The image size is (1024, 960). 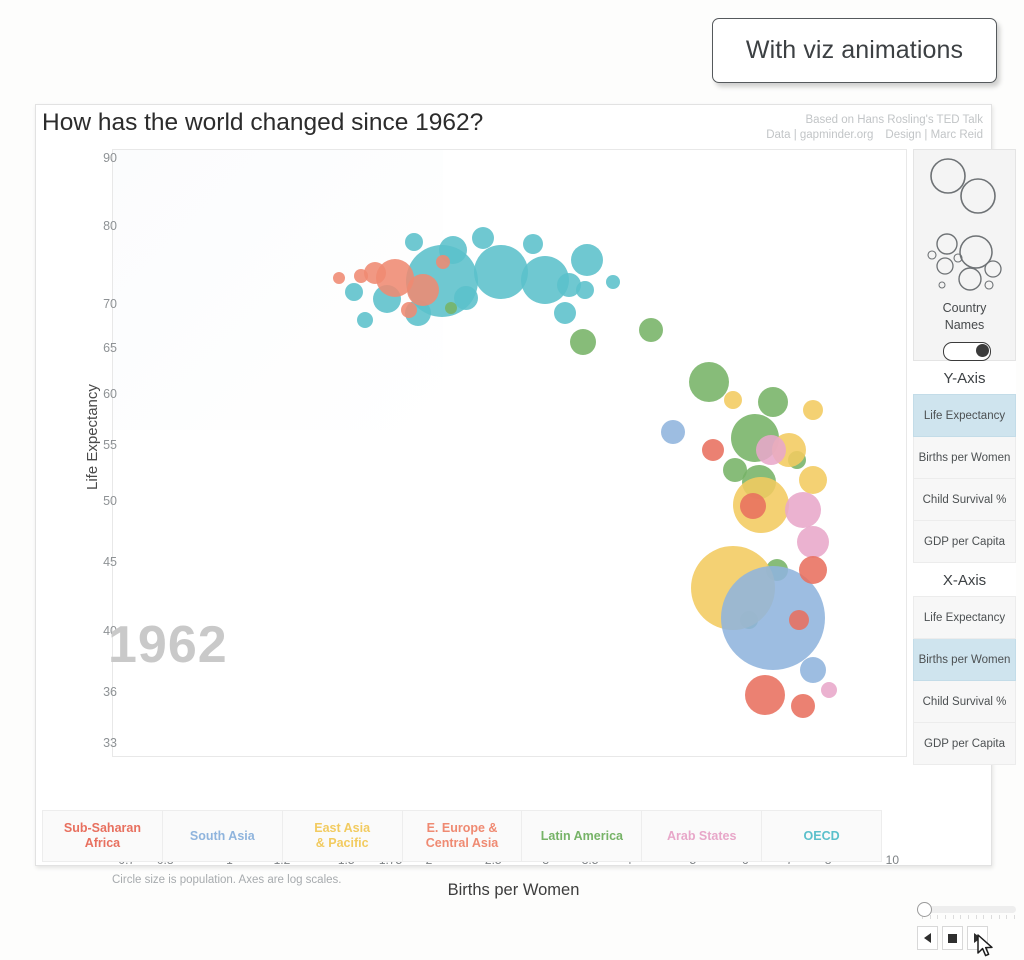 I want to click on stop-button, so click(x=952, y=938).